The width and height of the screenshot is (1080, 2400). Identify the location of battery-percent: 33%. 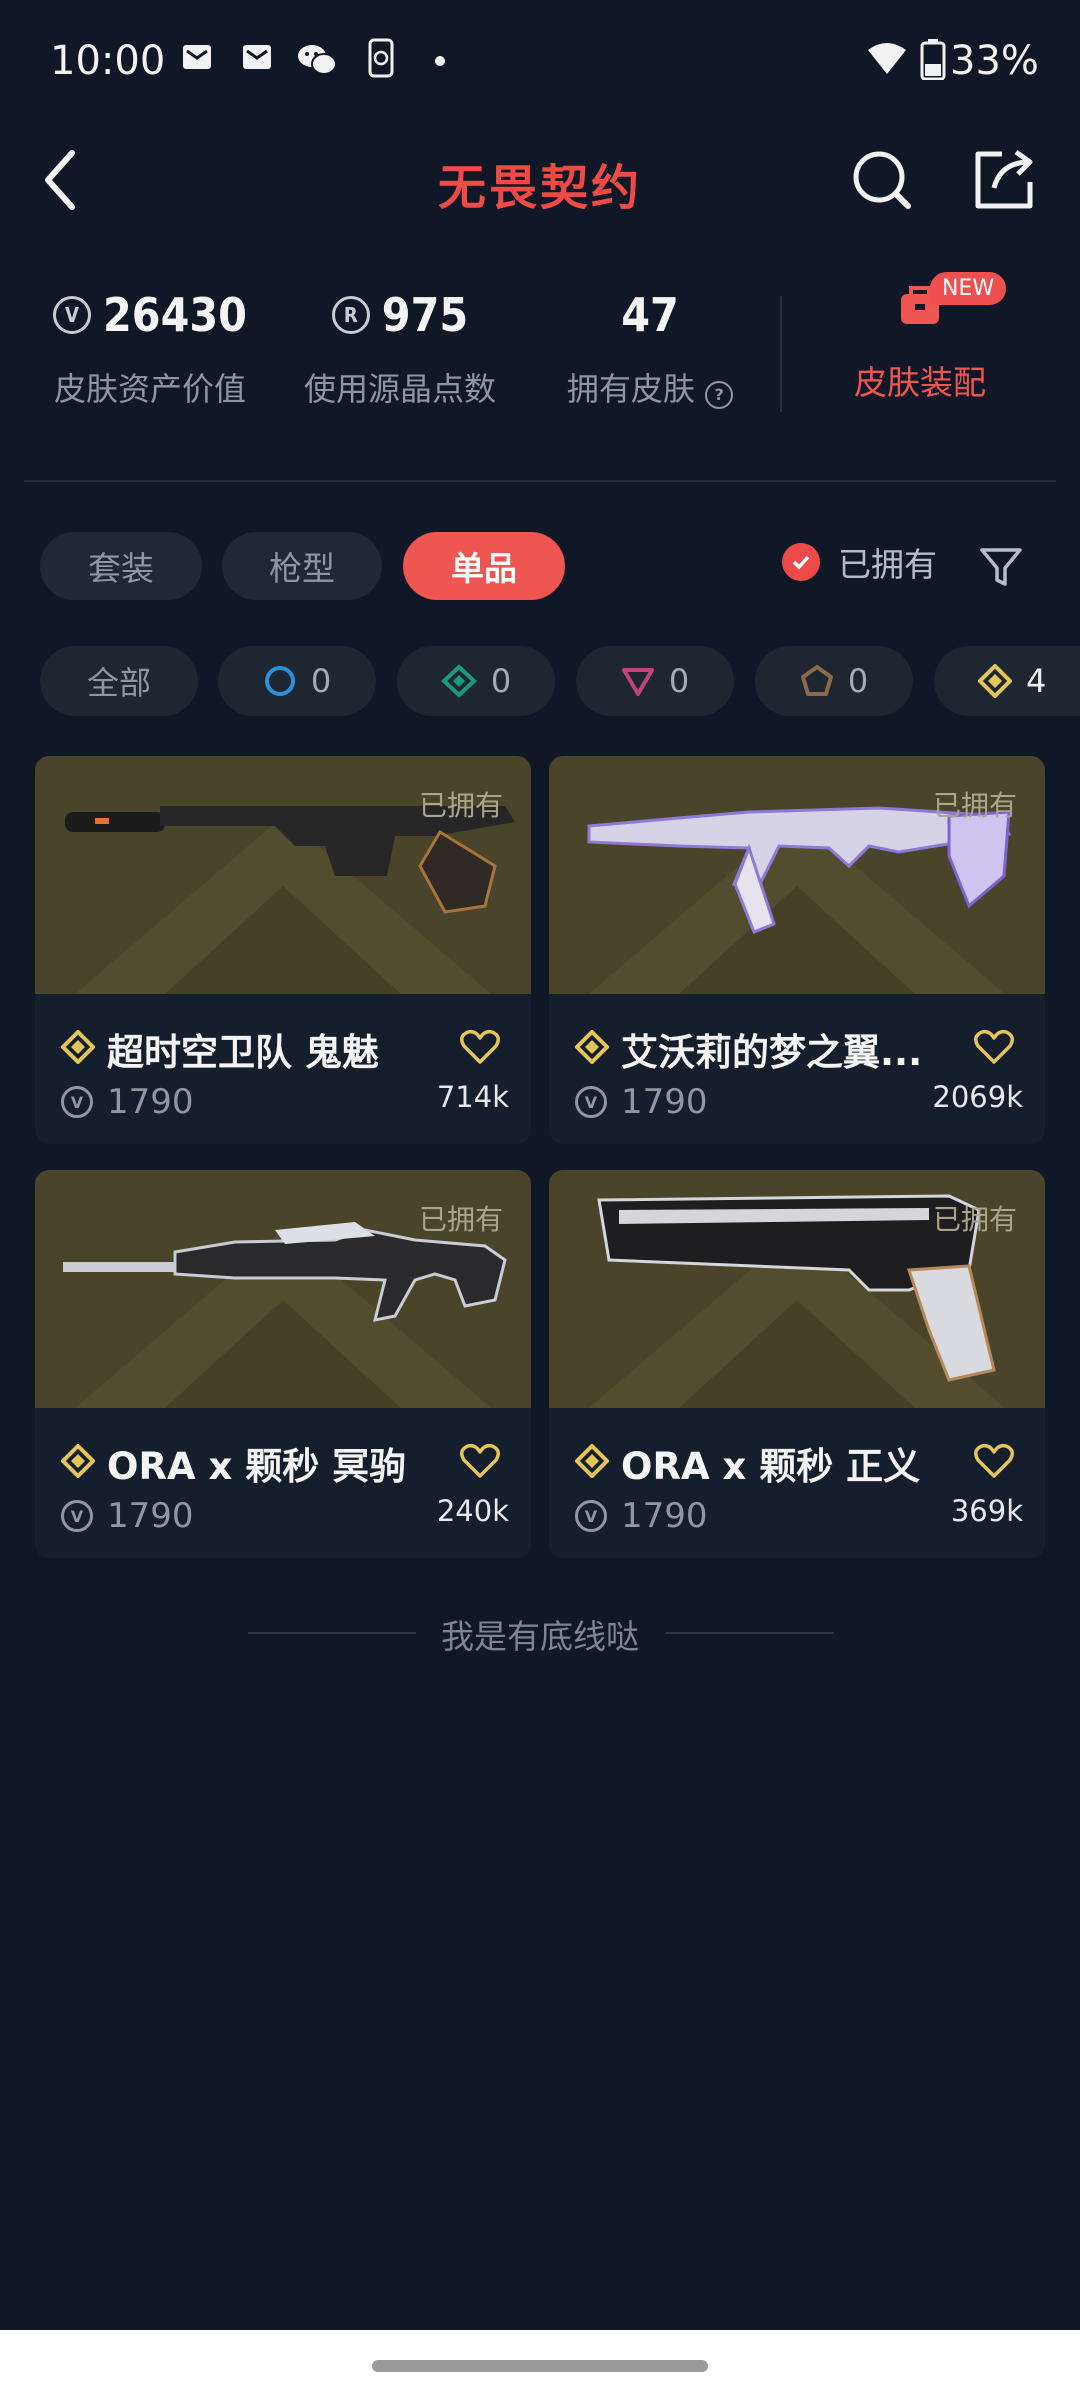
(994, 61).